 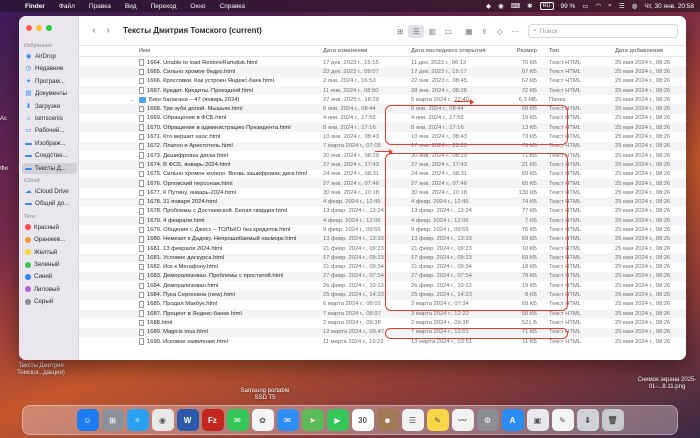 I want to click on disclosure-chevron-icon: ⌄, so click(x=133, y=100).